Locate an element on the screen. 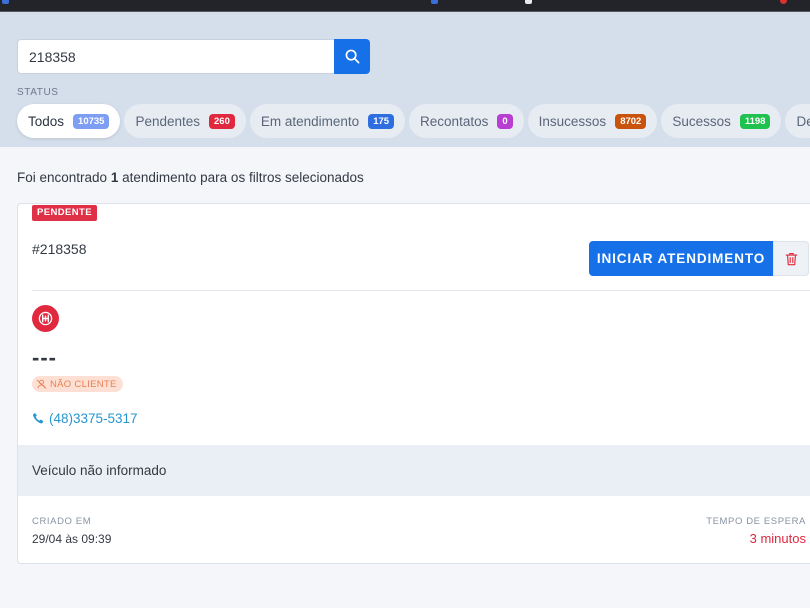  browser-top-bar is located at coordinates (405, 6).